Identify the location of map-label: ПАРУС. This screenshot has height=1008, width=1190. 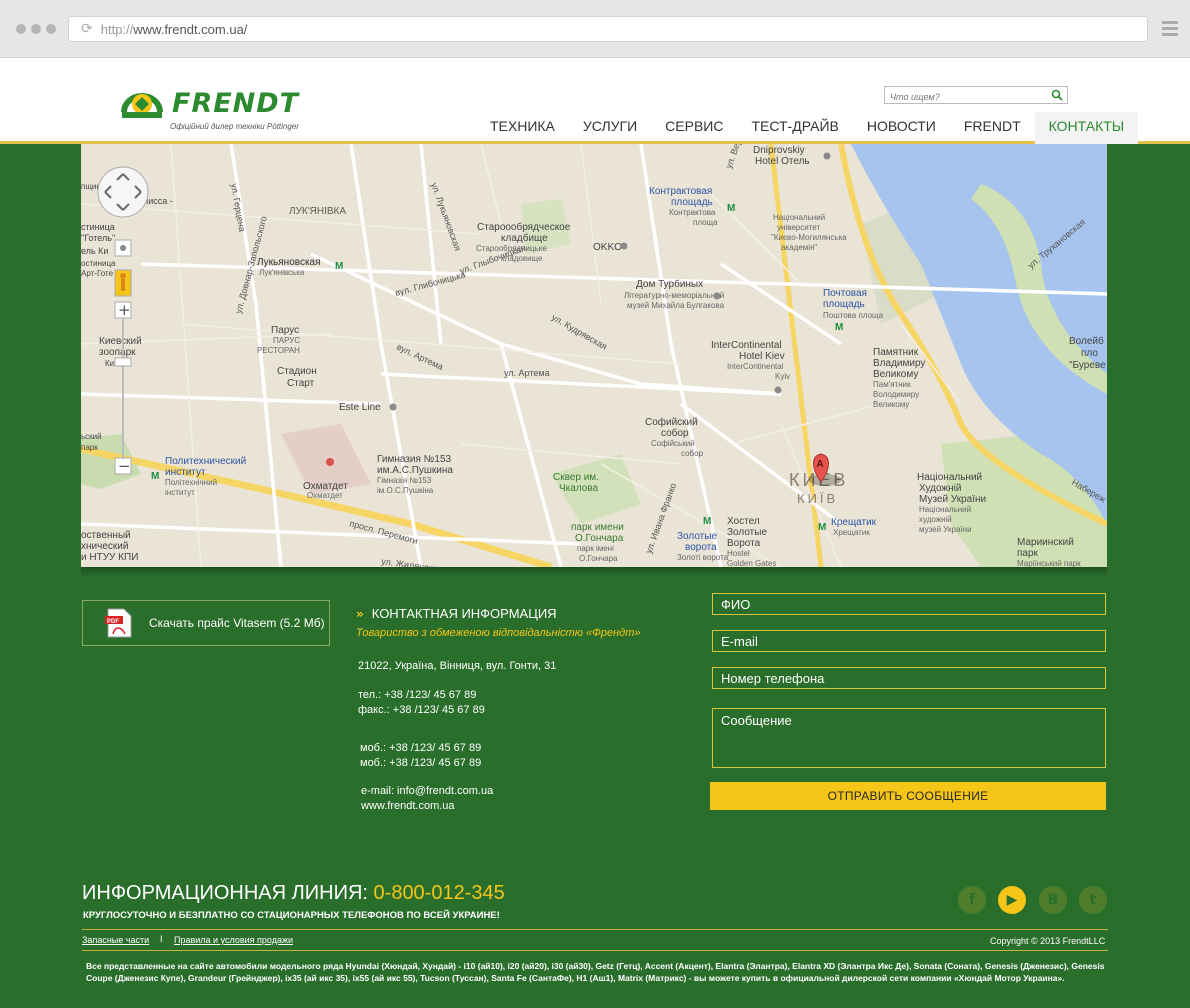
(286, 340).